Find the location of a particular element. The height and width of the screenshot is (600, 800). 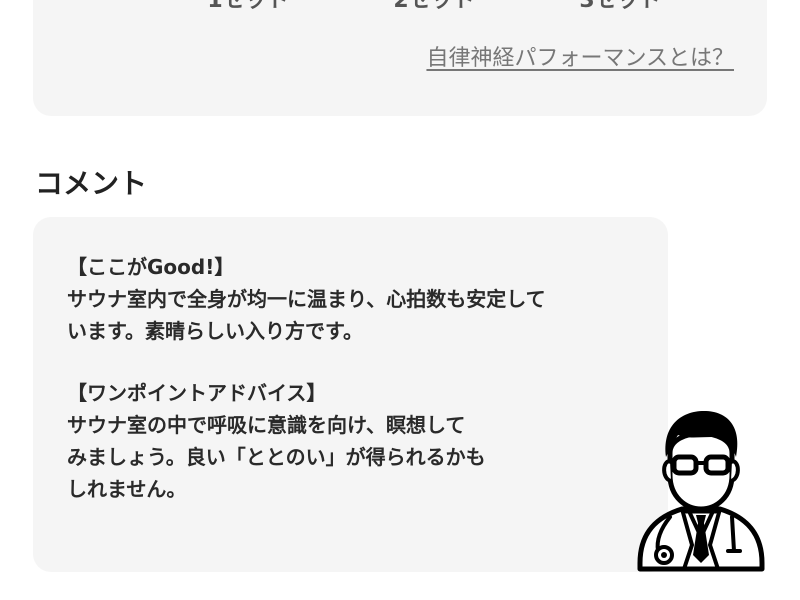

set-label-2: 2セット is located at coordinates (434, 6).